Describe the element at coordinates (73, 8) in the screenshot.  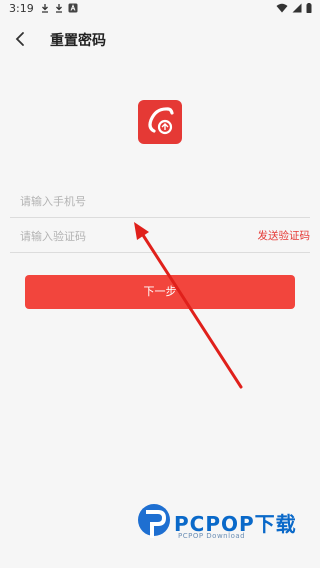
I see `notification-icon` at that location.